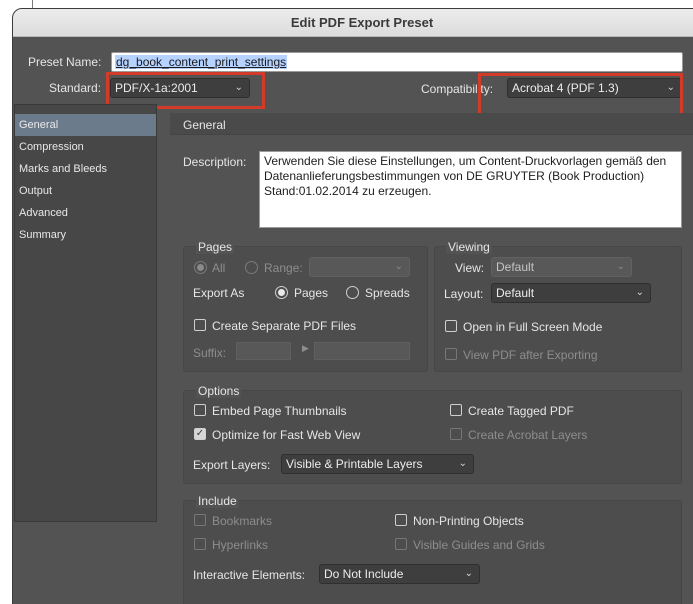  Describe the element at coordinates (283, 268) in the screenshot. I see `range-label: Range:` at that location.